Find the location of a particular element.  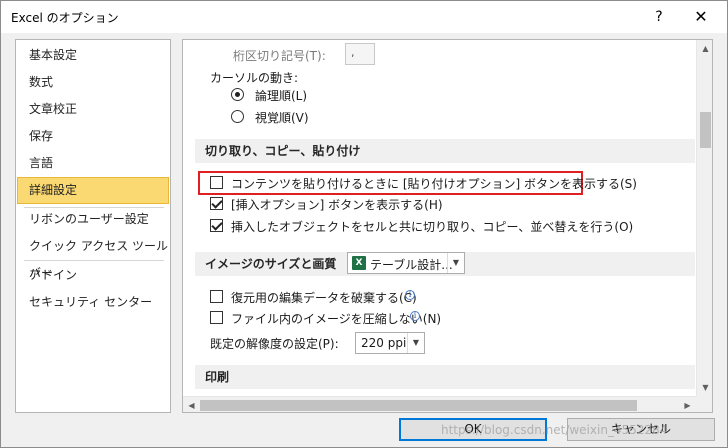

logical-order-label: 論理順(L) is located at coordinates (281, 96).